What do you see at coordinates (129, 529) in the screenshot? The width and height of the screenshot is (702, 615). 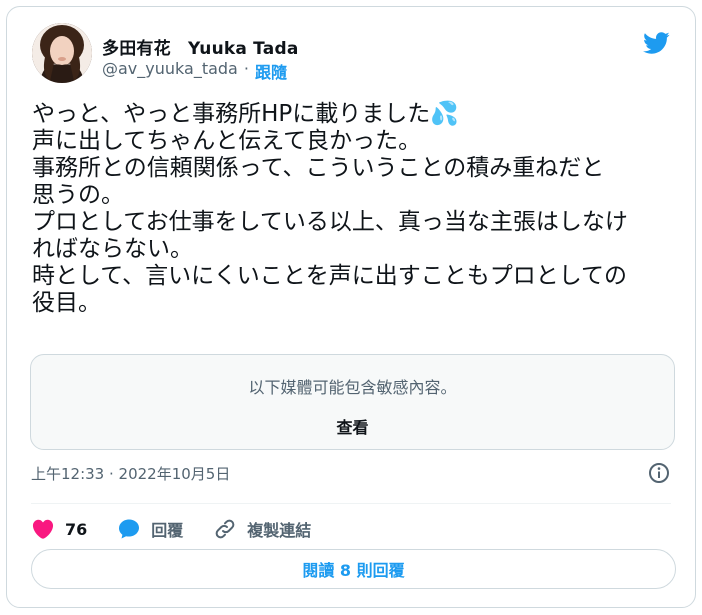 I see `speech-bubble-icon` at bounding box center [129, 529].